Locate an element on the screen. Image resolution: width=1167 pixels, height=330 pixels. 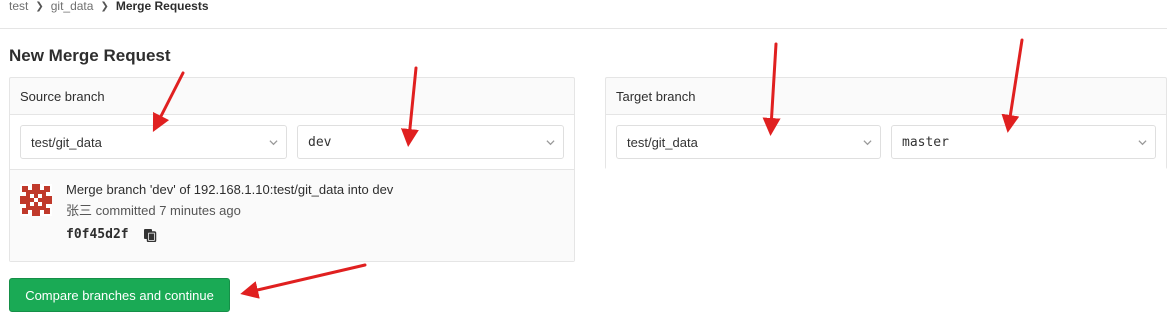
source-branch-select: dev is located at coordinates (430, 142).